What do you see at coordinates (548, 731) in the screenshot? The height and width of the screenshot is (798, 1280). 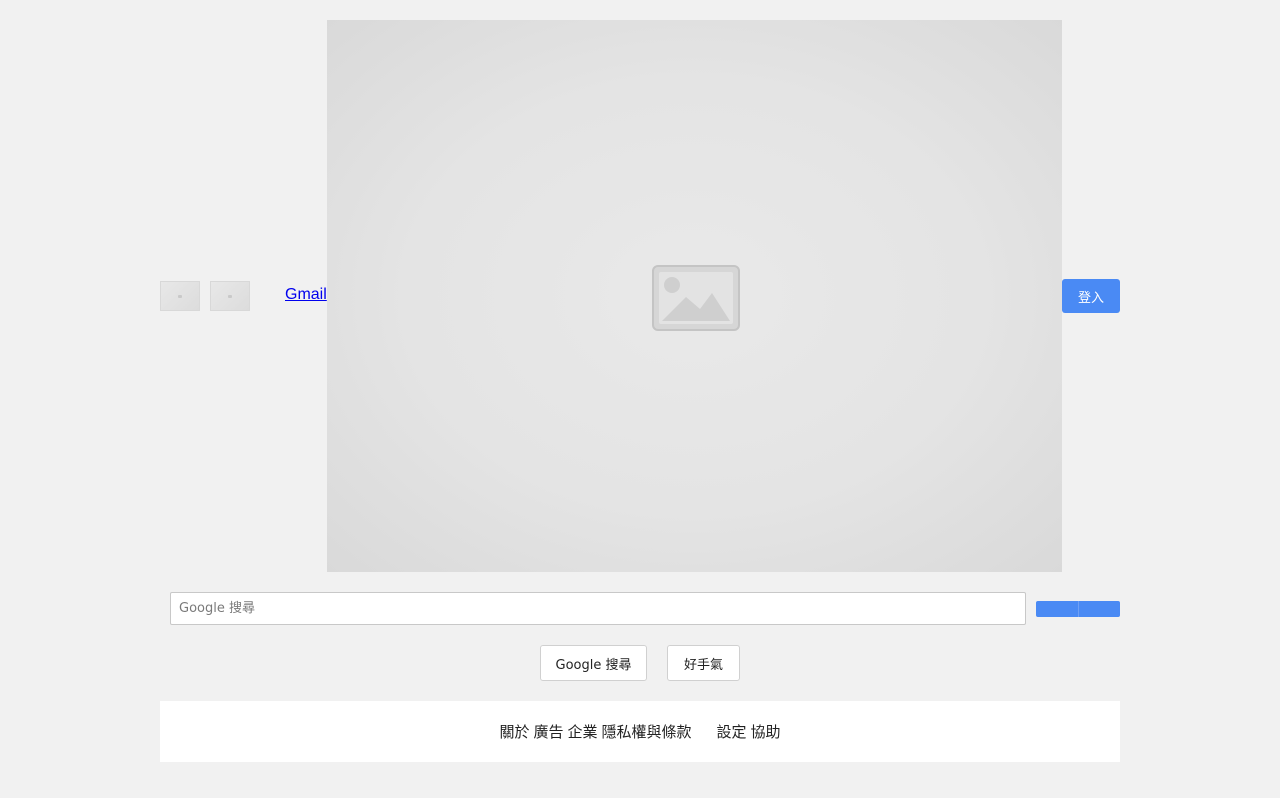 I see `footer-link-advertising: 廣告` at bounding box center [548, 731].